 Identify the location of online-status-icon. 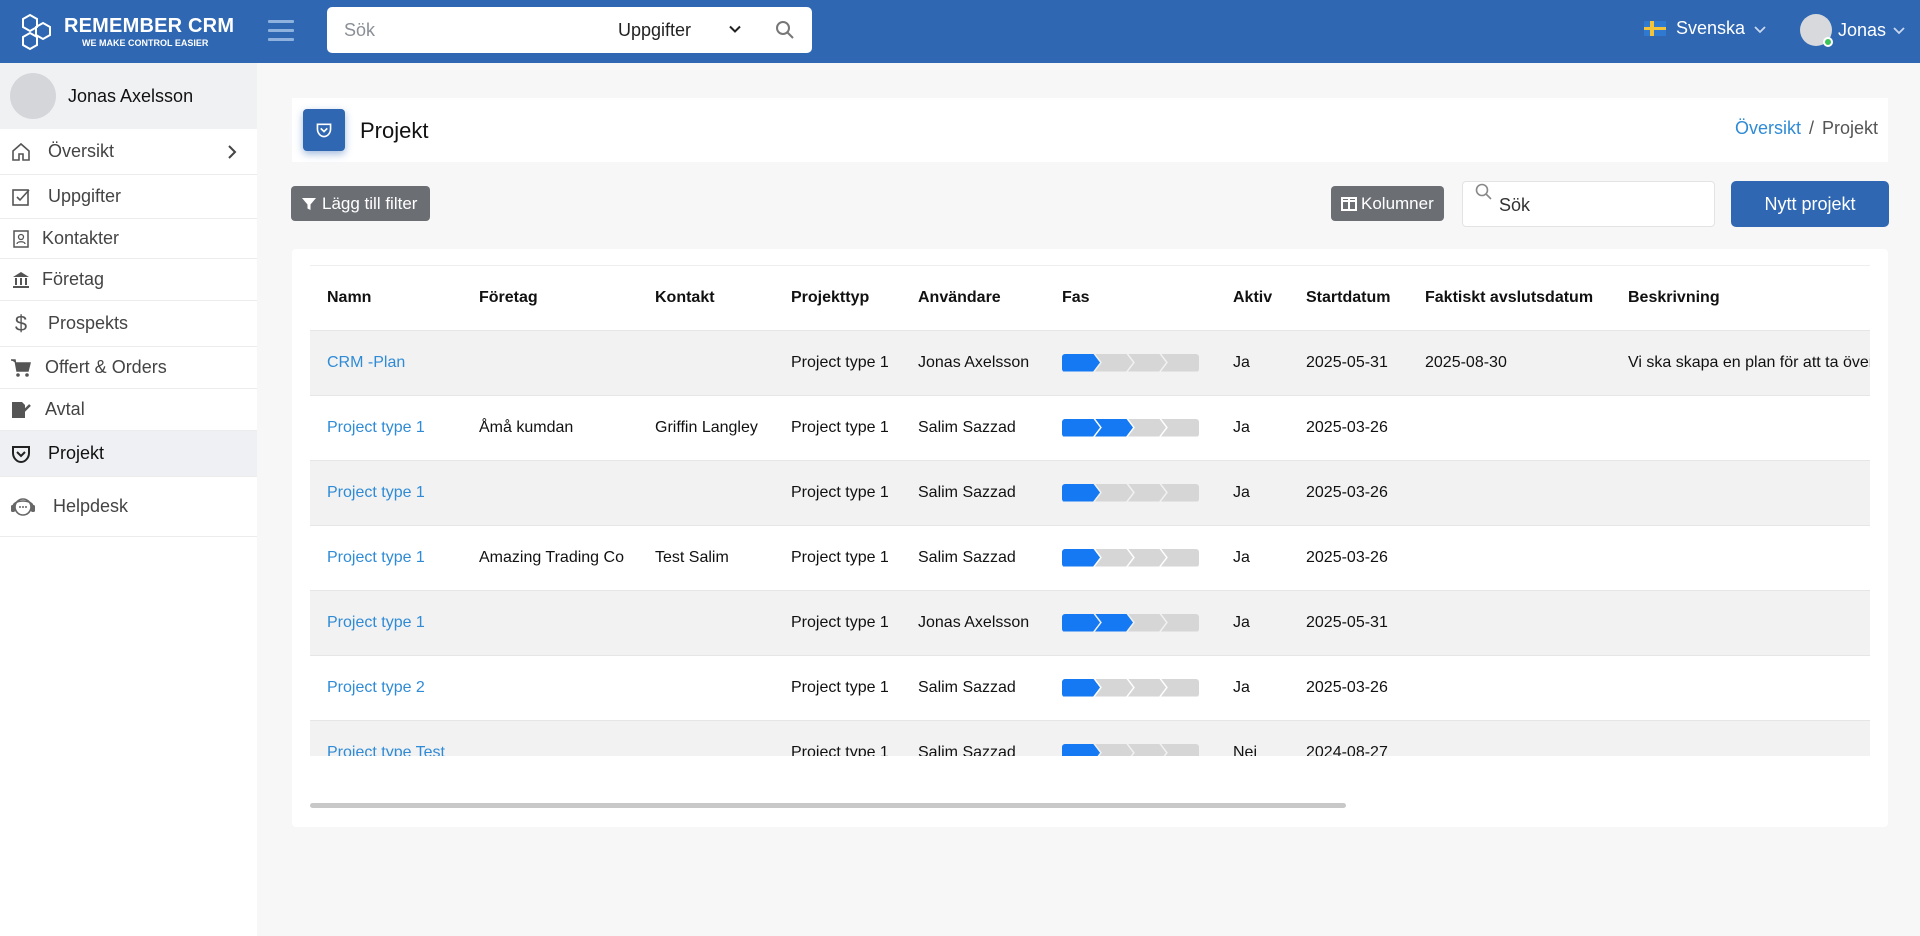
(1828, 42).